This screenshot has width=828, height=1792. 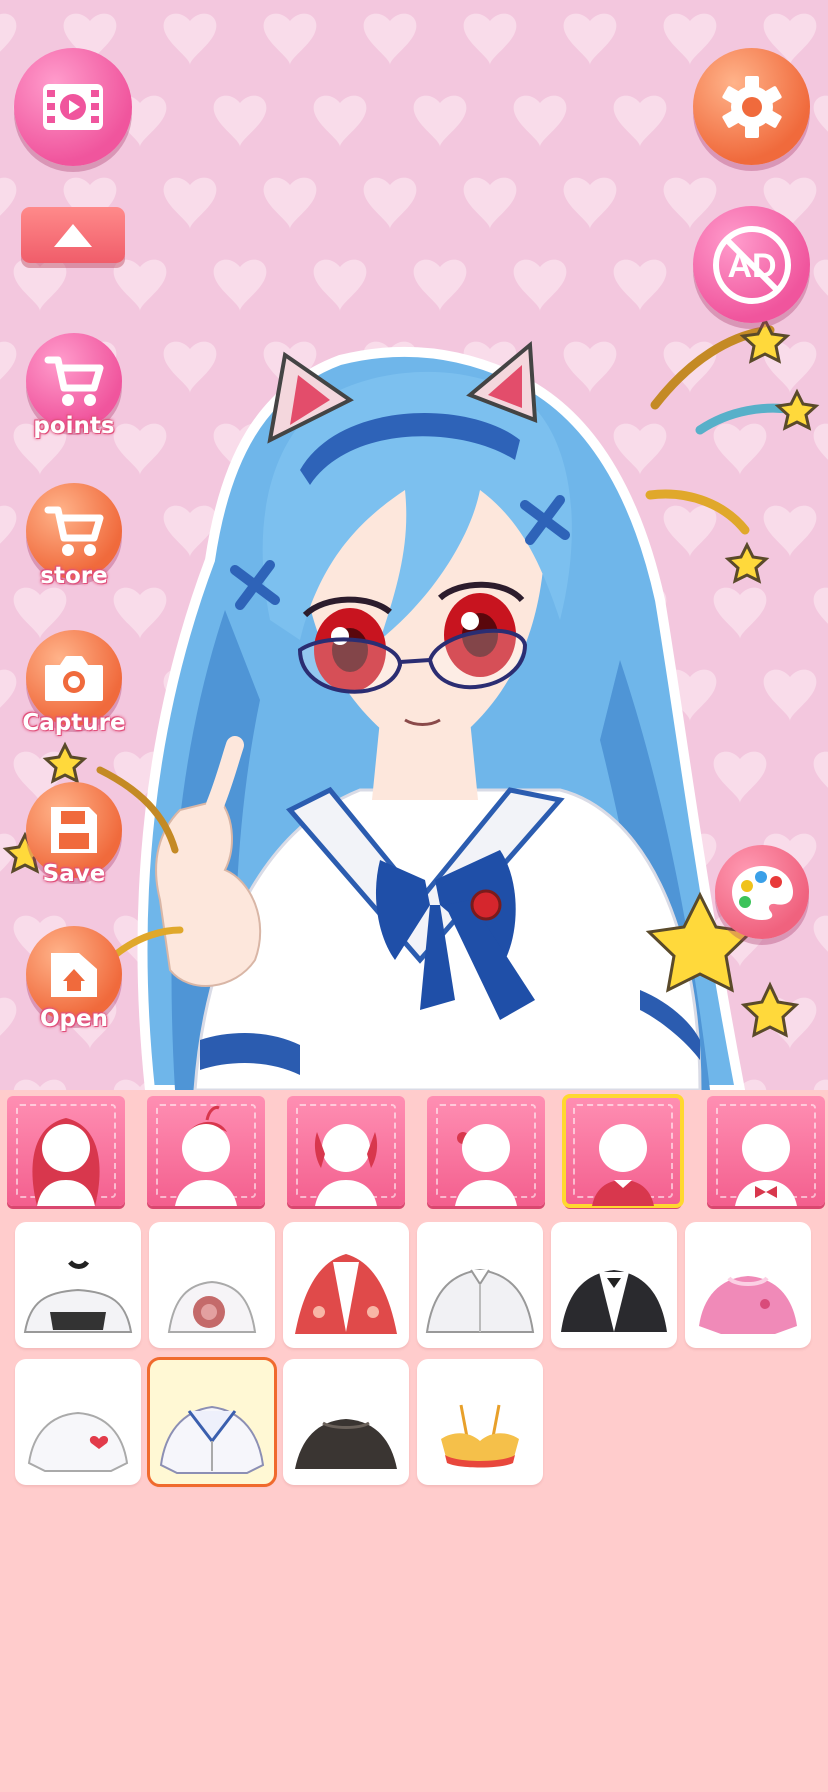 What do you see at coordinates (480, 1300) in the screenshot?
I see `white-shirt-icon` at bounding box center [480, 1300].